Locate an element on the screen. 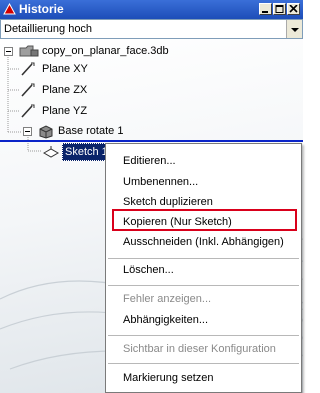 This screenshot has width=320, height=393. menu-item-set-marker: Markierung setzen is located at coordinates (168, 378).